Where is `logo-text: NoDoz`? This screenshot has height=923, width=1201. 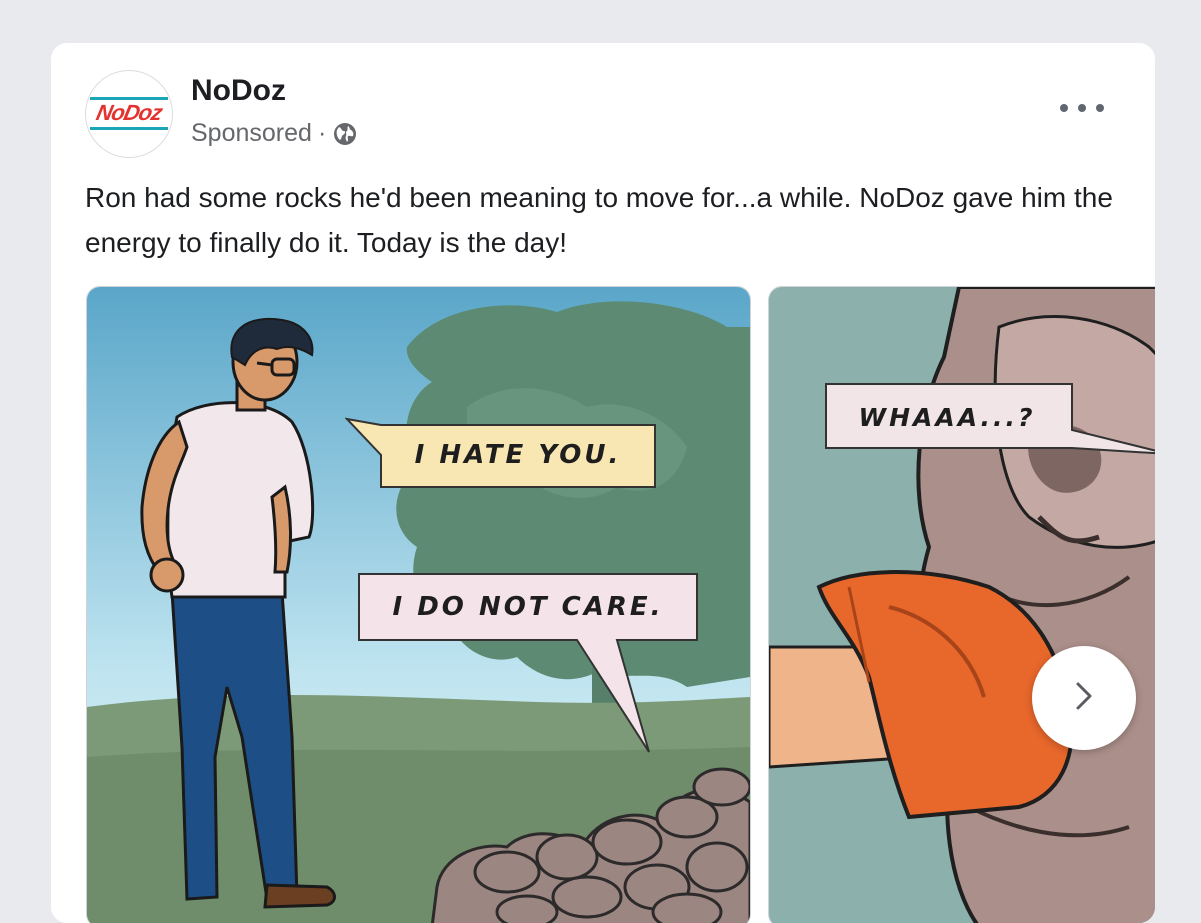
logo-text: NoDoz is located at coordinates (129, 112).